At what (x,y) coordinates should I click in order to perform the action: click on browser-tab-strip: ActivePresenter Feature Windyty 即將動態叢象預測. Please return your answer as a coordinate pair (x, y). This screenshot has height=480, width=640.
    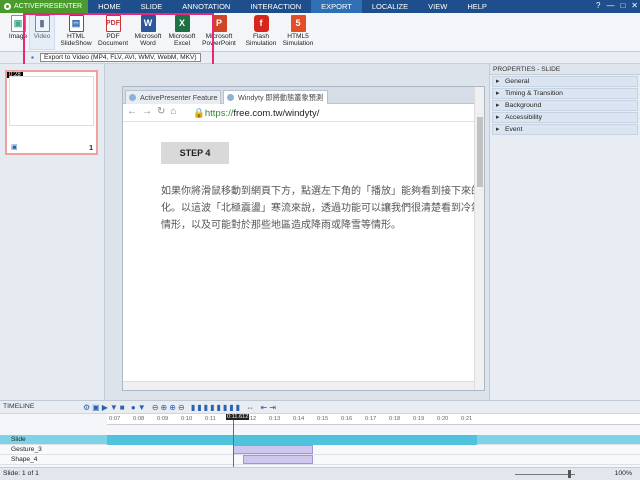
    Looking at the image, I should click on (303, 95).